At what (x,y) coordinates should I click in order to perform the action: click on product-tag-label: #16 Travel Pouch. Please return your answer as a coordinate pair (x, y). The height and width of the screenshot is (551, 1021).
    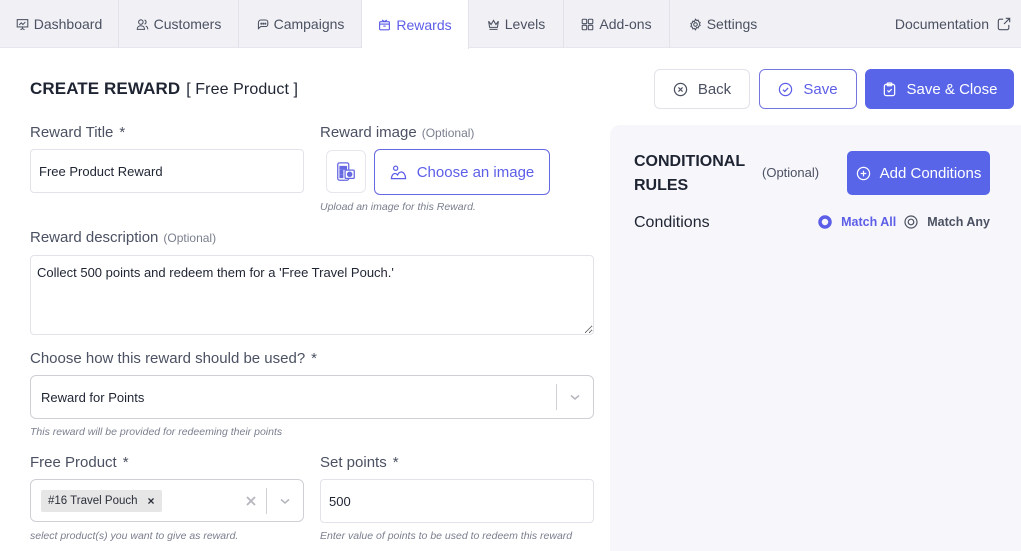
    Looking at the image, I should click on (93, 500).